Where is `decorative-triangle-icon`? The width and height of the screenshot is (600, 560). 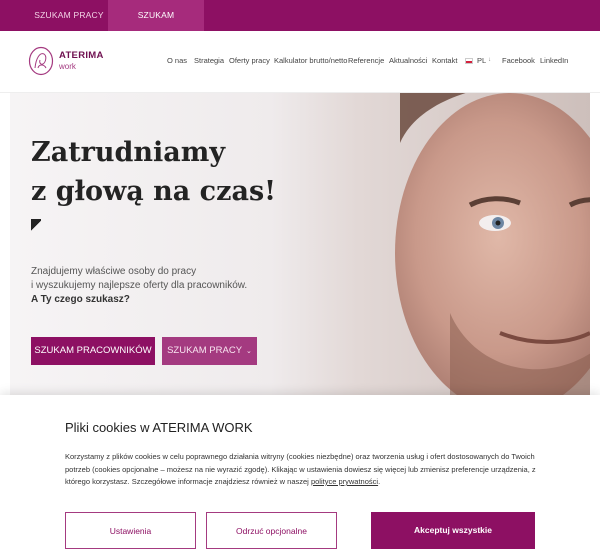 decorative-triangle-icon is located at coordinates (36, 226).